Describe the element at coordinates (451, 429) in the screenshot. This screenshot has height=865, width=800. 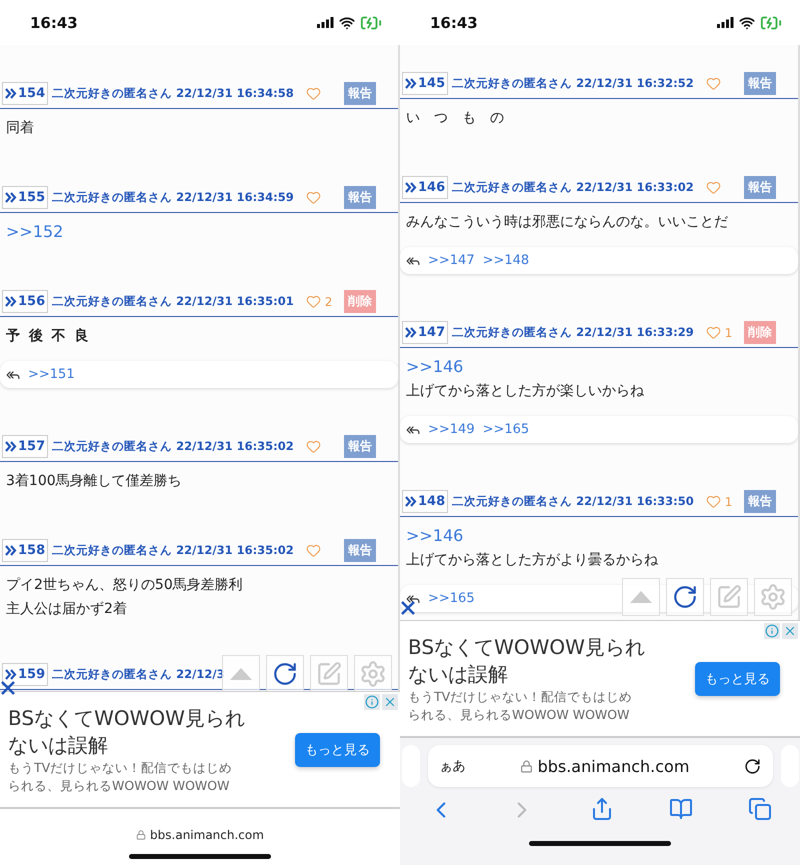
I see `reply-link: >>149` at that location.